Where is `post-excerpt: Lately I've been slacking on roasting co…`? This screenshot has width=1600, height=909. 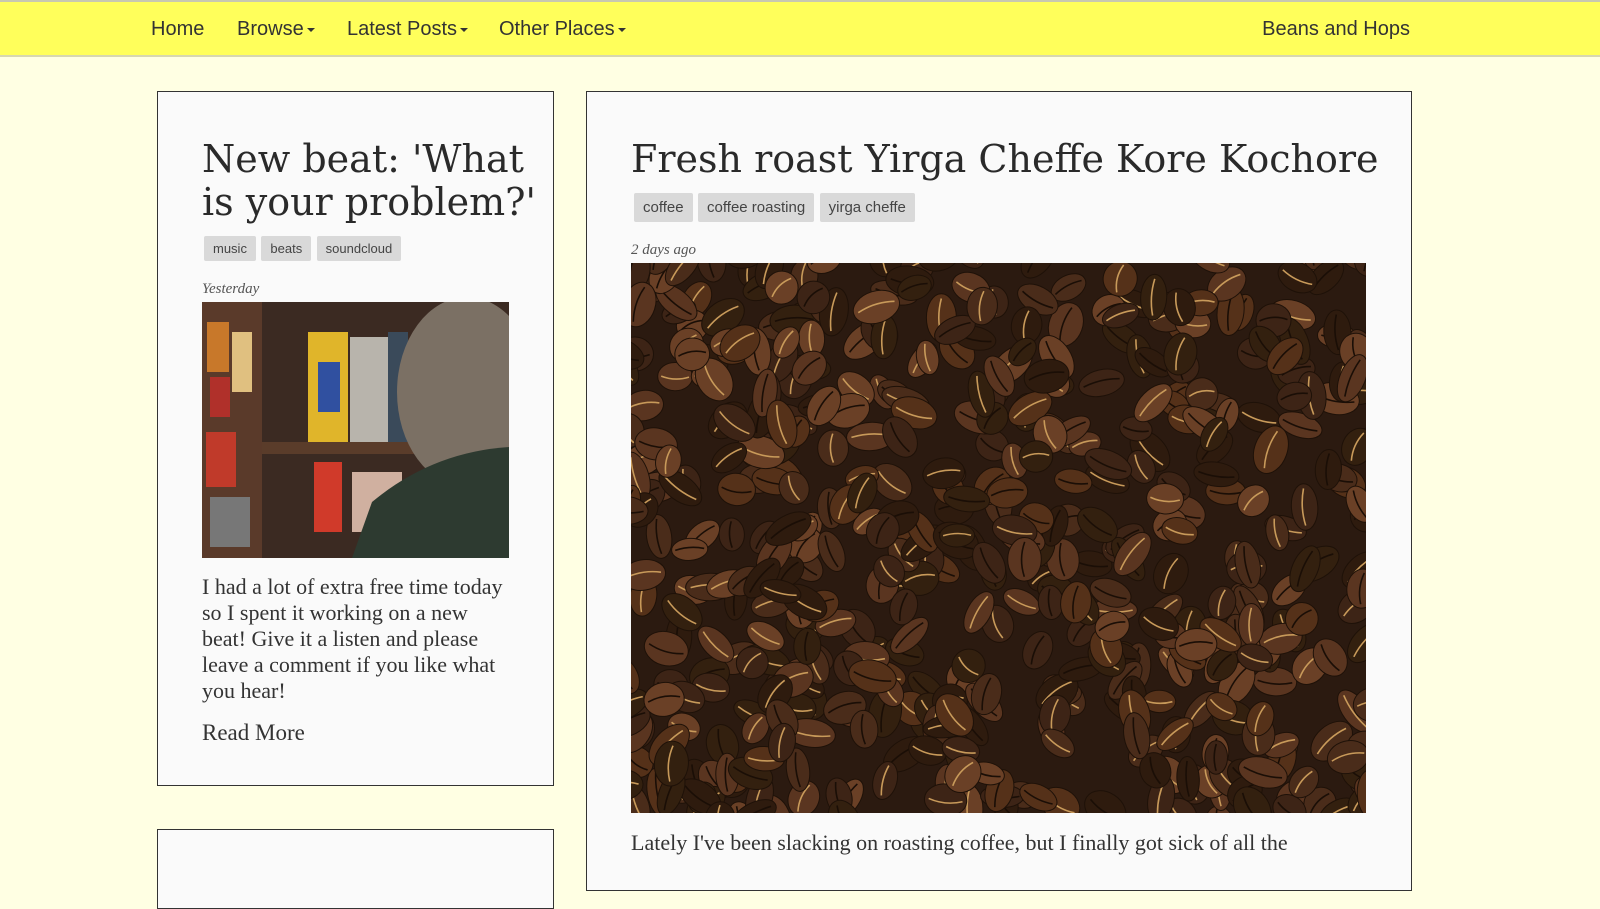 post-excerpt: Lately I've been slacking on roasting co… is located at coordinates (959, 842).